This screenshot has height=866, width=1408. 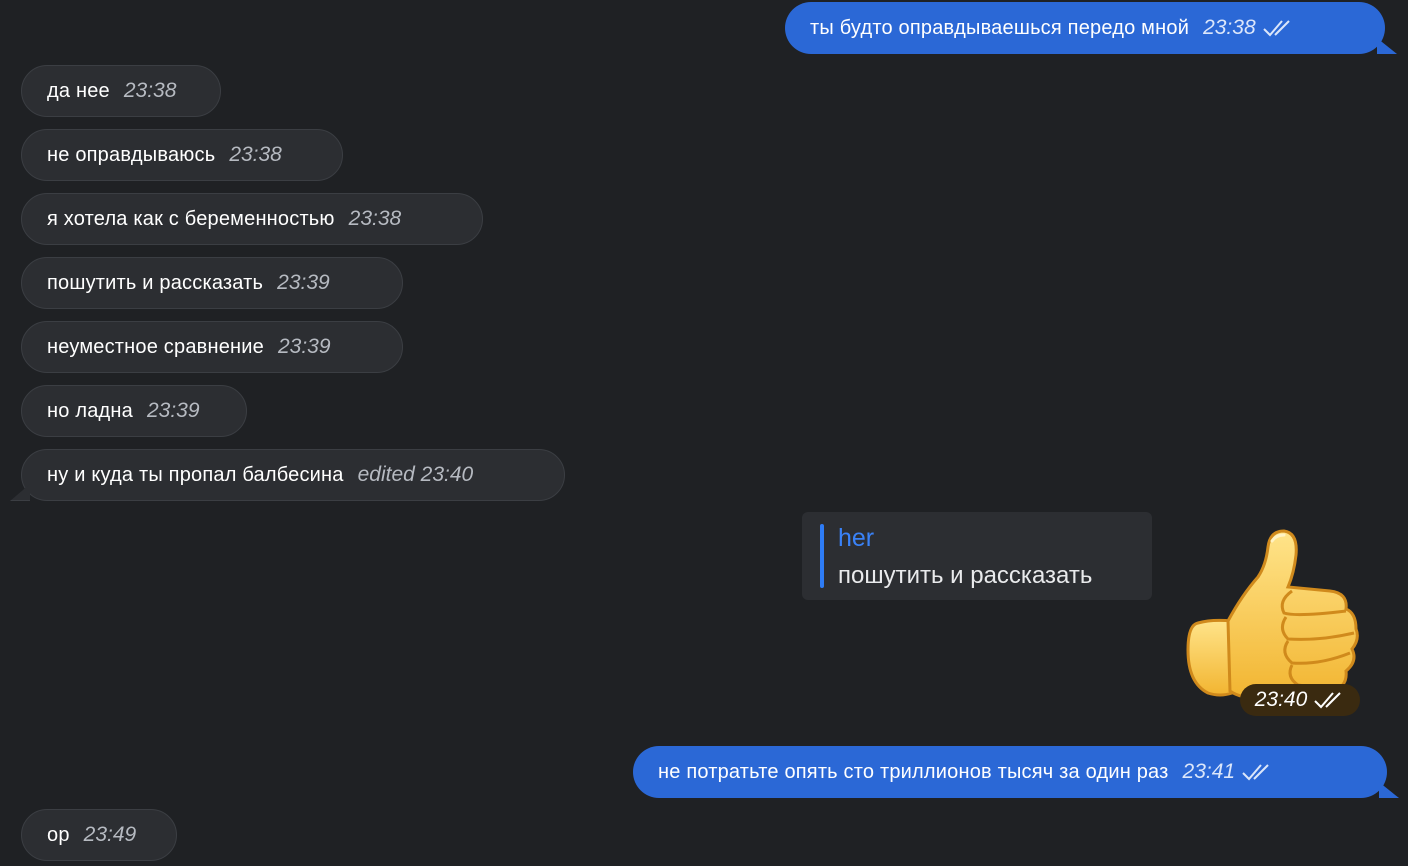 What do you see at coordinates (155, 346) in the screenshot?
I see `message-text: неуместное сравнение` at bounding box center [155, 346].